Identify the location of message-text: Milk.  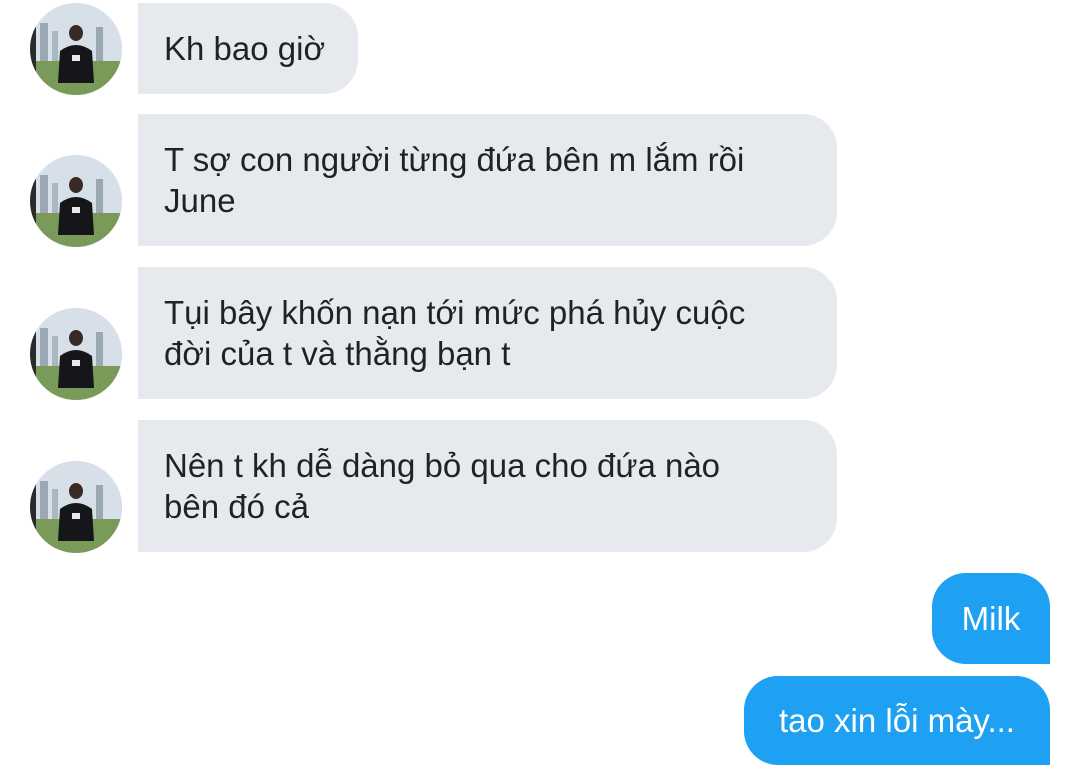
(991, 618).